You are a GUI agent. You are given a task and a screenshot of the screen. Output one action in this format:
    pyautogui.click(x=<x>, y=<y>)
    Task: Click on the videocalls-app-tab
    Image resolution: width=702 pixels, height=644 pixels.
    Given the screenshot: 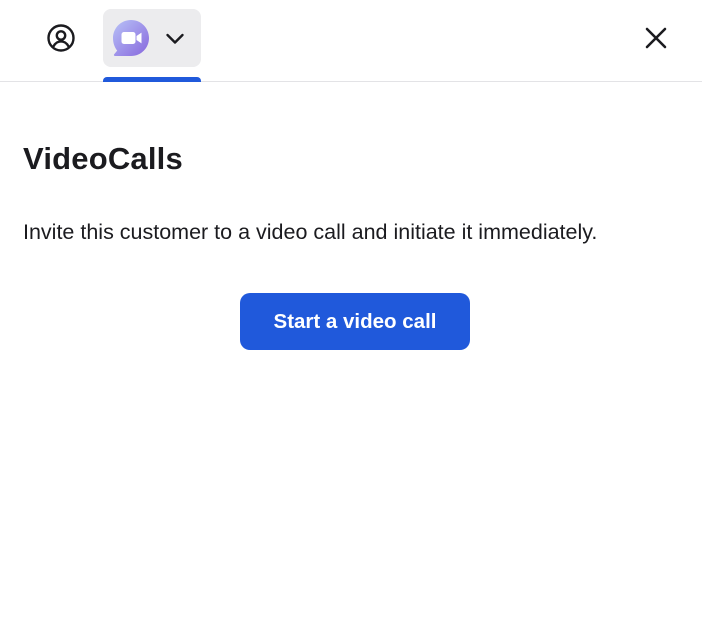 What is the action you would take?
    pyautogui.click(x=152, y=38)
    